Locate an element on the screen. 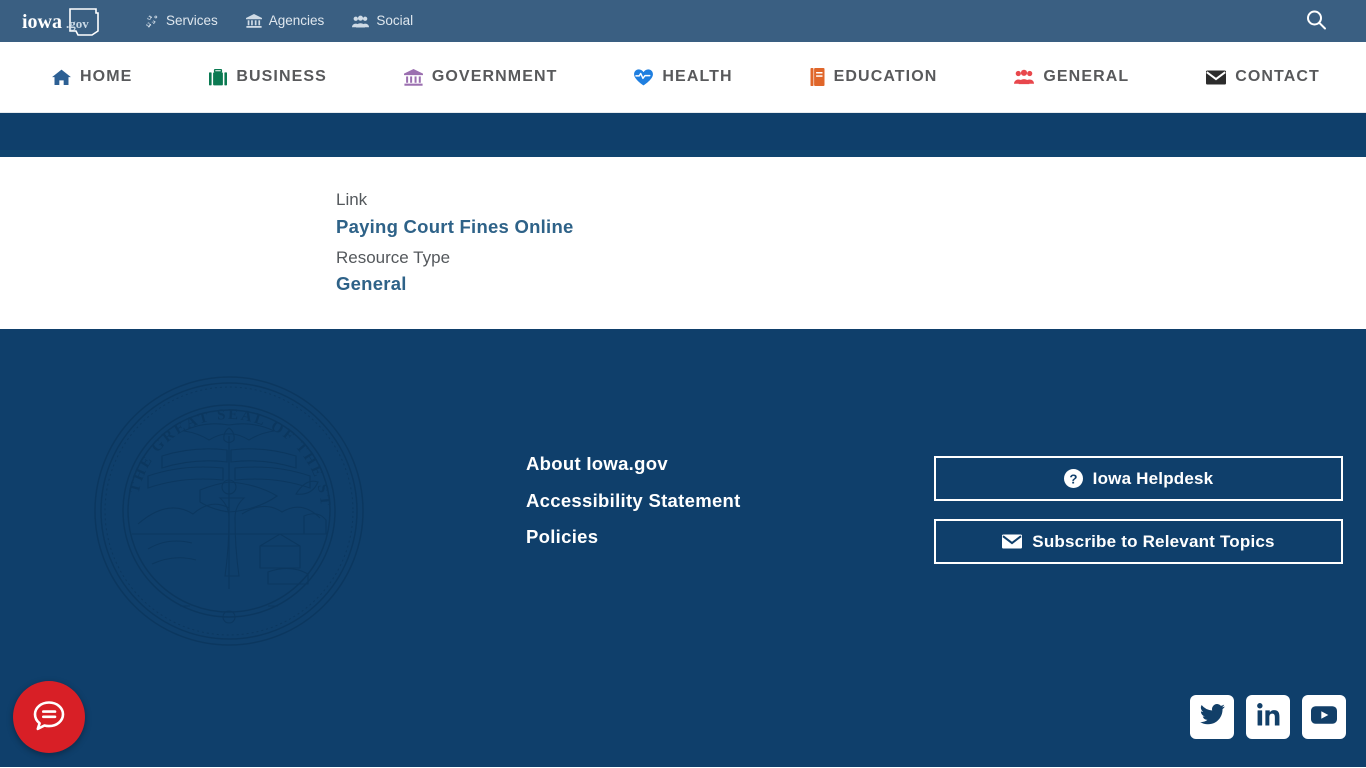 The image size is (1366, 768). iowa-gov-logo: iowa .gov is located at coordinates (60, 21).